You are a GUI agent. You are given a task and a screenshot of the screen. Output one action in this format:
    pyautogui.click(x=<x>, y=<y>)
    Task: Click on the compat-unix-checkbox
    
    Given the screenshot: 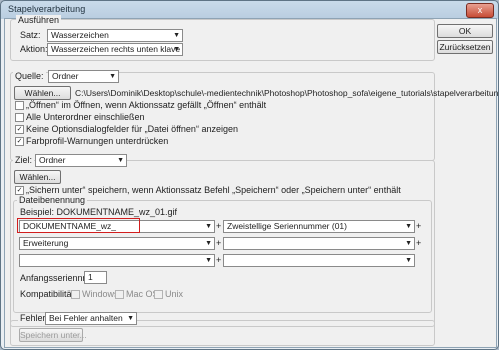 What is the action you would take?
    pyautogui.click(x=158, y=294)
    